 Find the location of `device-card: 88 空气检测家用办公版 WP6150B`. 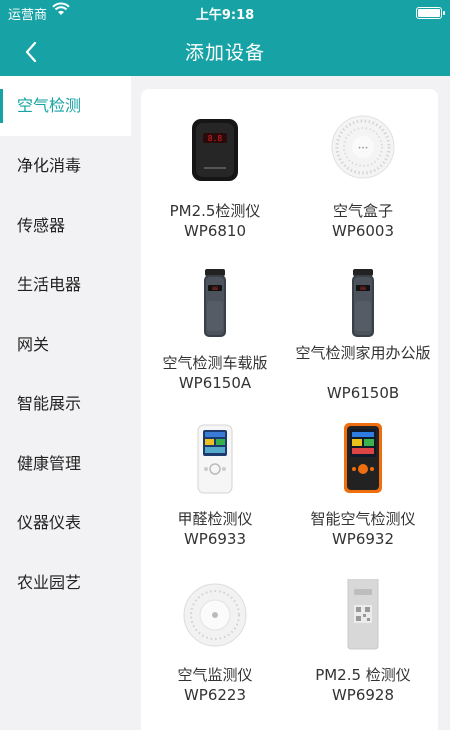

device-card: 88 空气检测家用办公版 WP6150B is located at coordinates (363, 342).